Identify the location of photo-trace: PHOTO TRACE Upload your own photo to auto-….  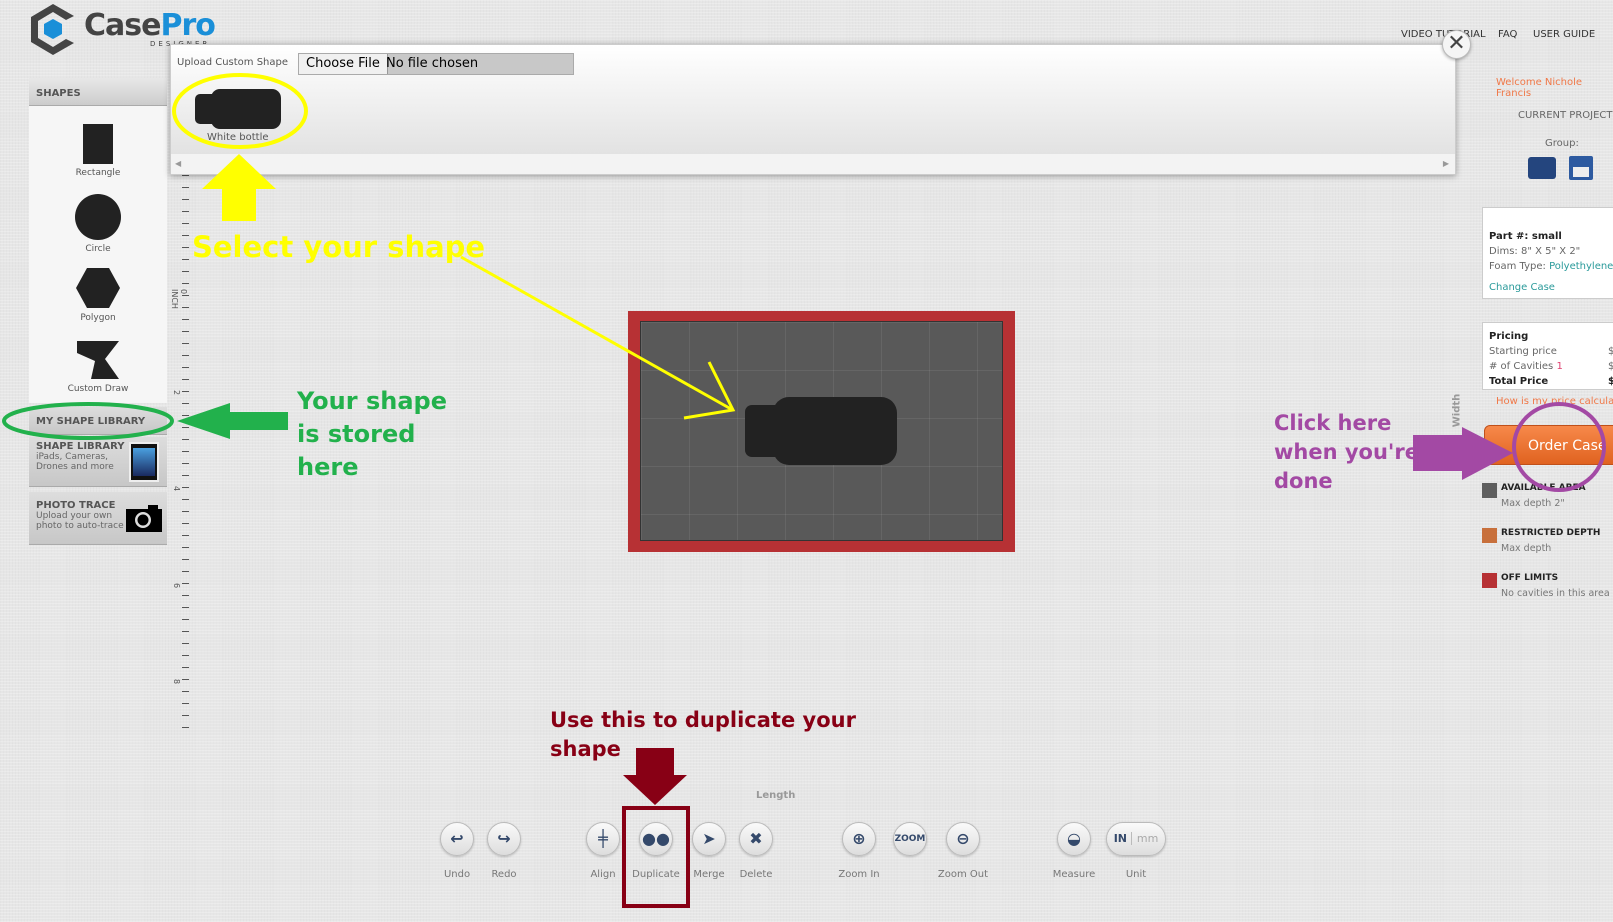
(98, 518).